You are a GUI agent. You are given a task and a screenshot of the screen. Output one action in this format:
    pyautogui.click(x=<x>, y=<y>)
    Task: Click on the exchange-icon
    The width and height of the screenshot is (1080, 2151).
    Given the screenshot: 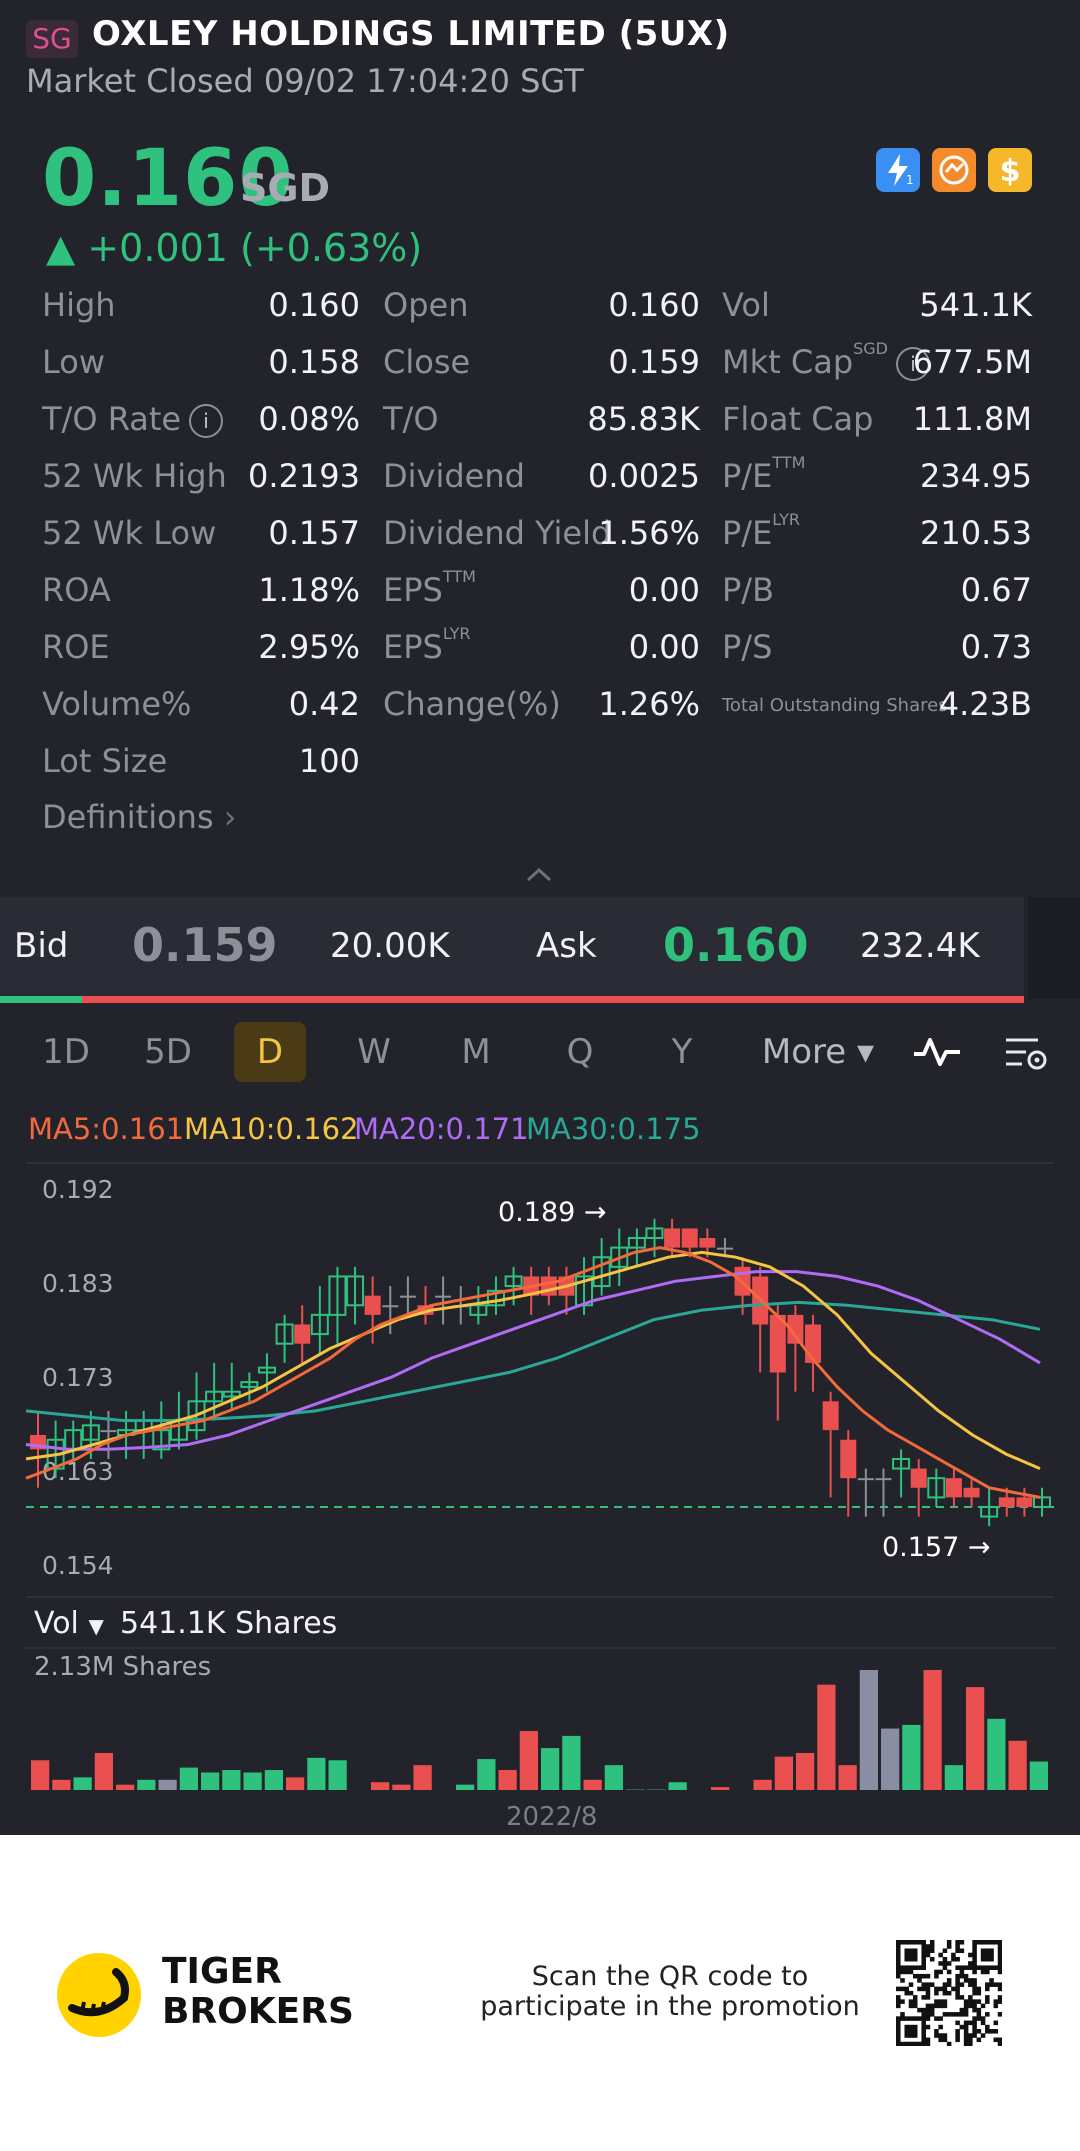 What is the action you would take?
    pyautogui.click(x=954, y=170)
    